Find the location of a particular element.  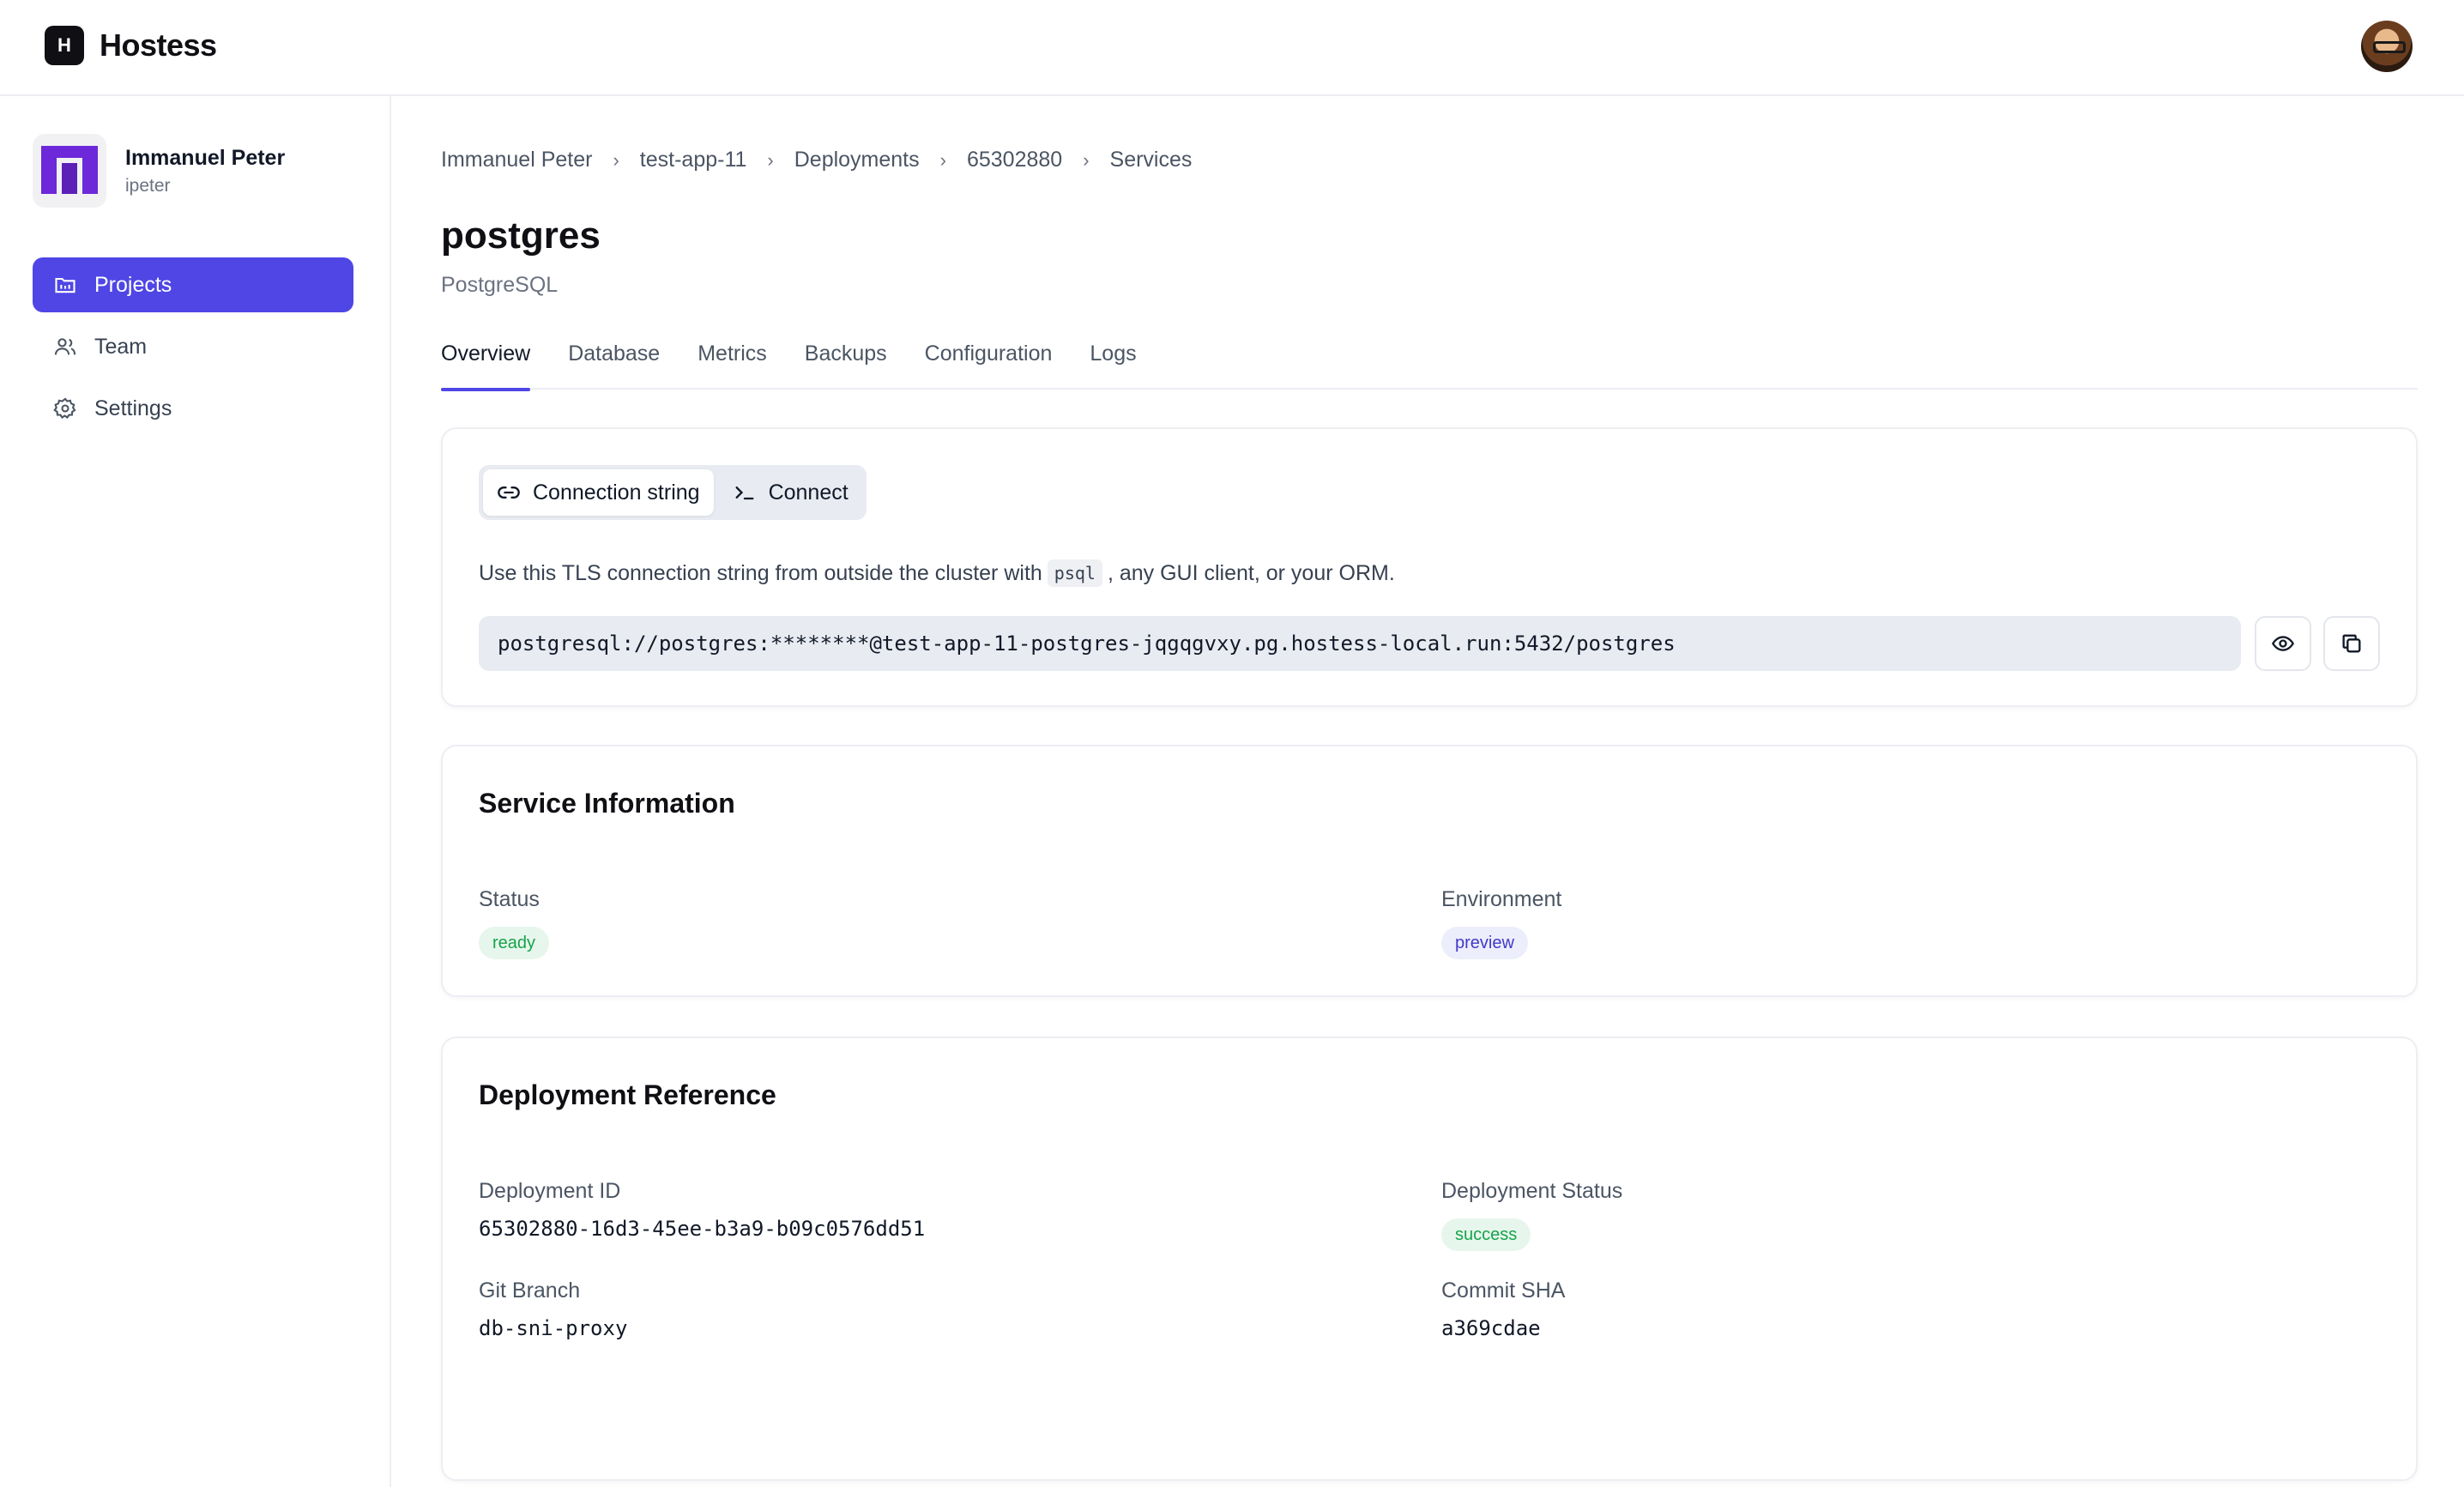

org-logo-icon is located at coordinates (69, 171).